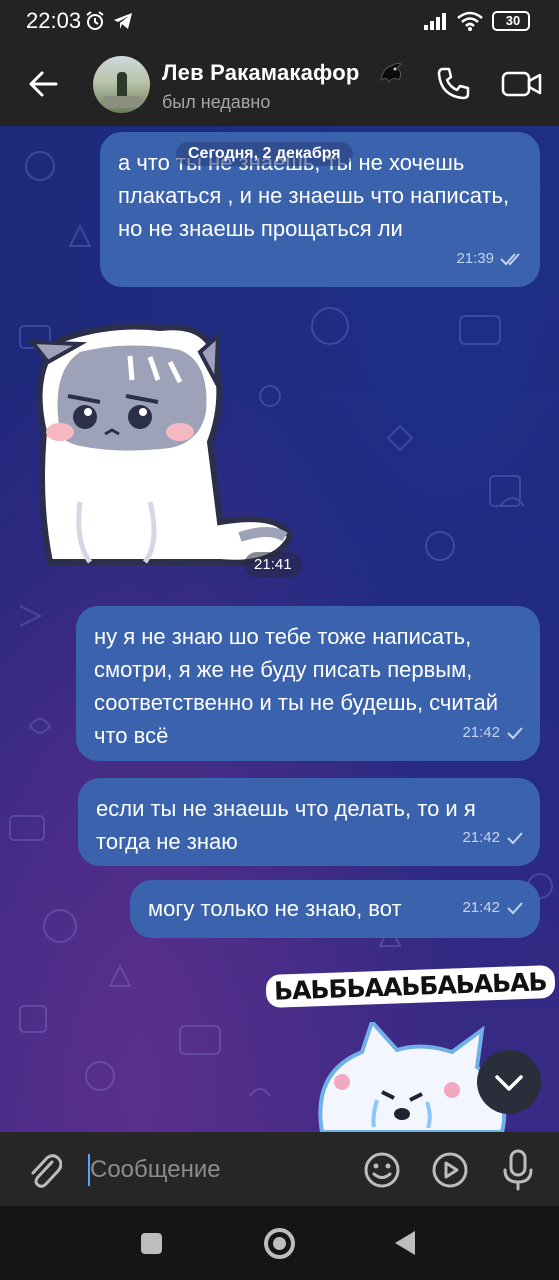  What do you see at coordinates (44, 84) in the screenshot?
I see `back-arrow-icon` at bounding box center [44, 84].